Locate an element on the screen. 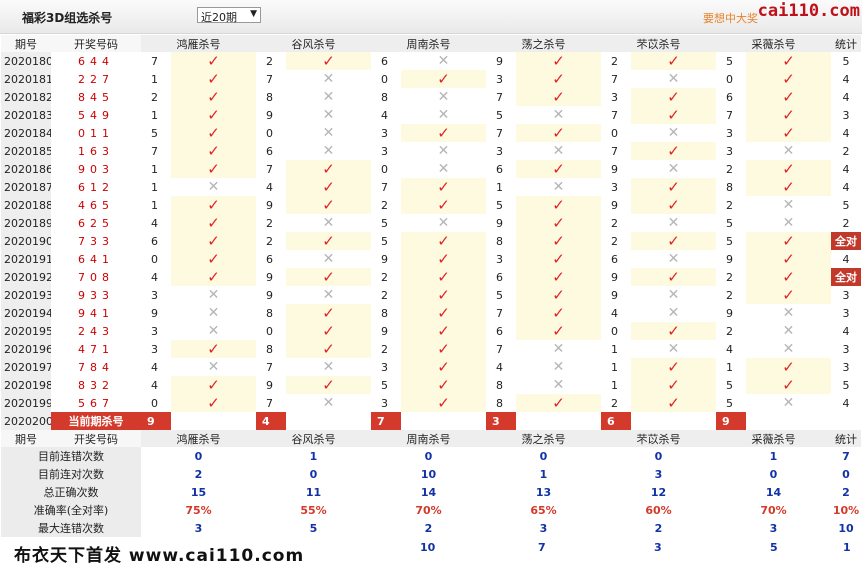 Image resolution: width=862 pixels, height=567 pixels. col-expert-6: 采薇杀号 is located at coordinates (773, 43).